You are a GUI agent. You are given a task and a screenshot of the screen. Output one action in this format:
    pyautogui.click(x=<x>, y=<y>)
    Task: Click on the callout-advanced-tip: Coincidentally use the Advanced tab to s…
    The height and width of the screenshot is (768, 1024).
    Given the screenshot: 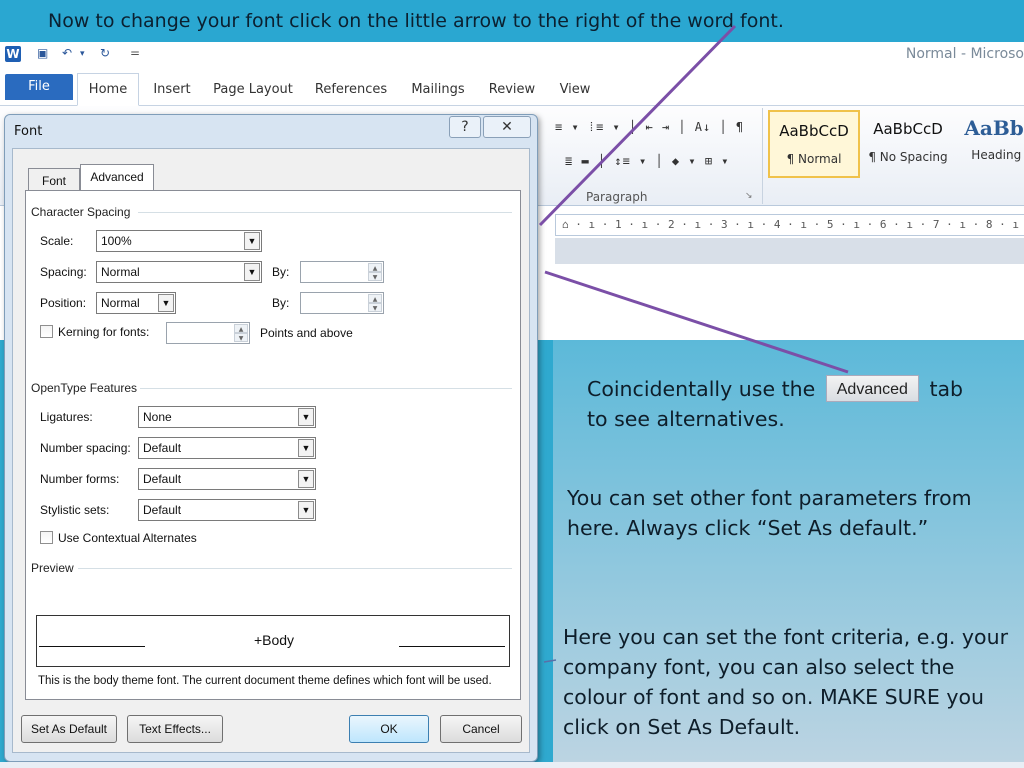 What is the action you would take?
    pyautogui.click(x=775, y=404)
    